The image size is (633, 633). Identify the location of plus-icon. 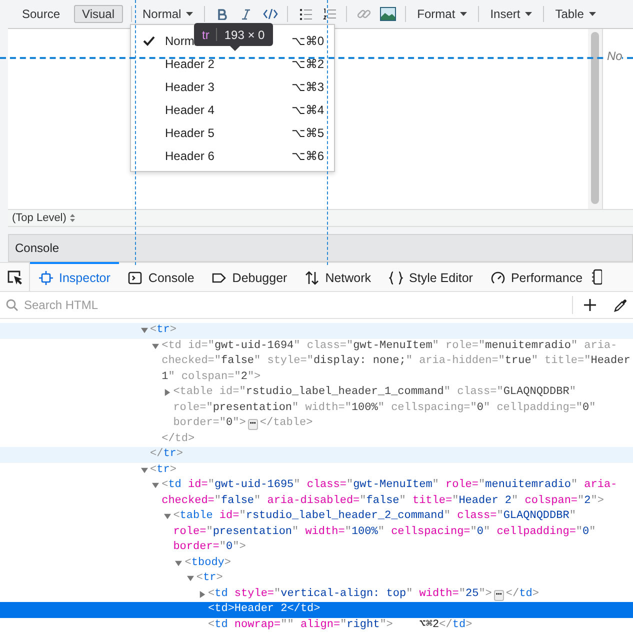
(590, 305).